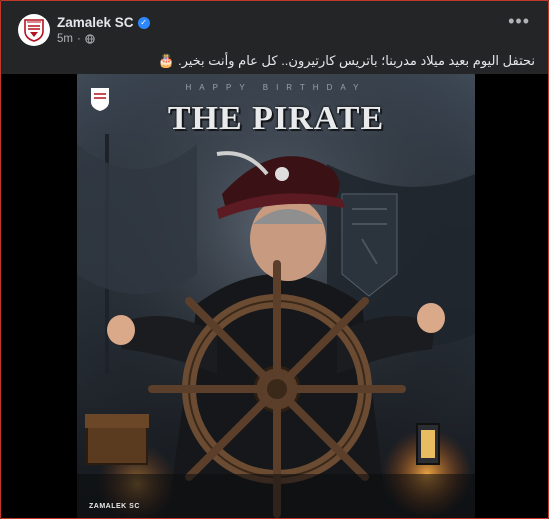 This screenshot has width=549, height=519. I want to click on zamalek-logo-icon, so click(34, 30).